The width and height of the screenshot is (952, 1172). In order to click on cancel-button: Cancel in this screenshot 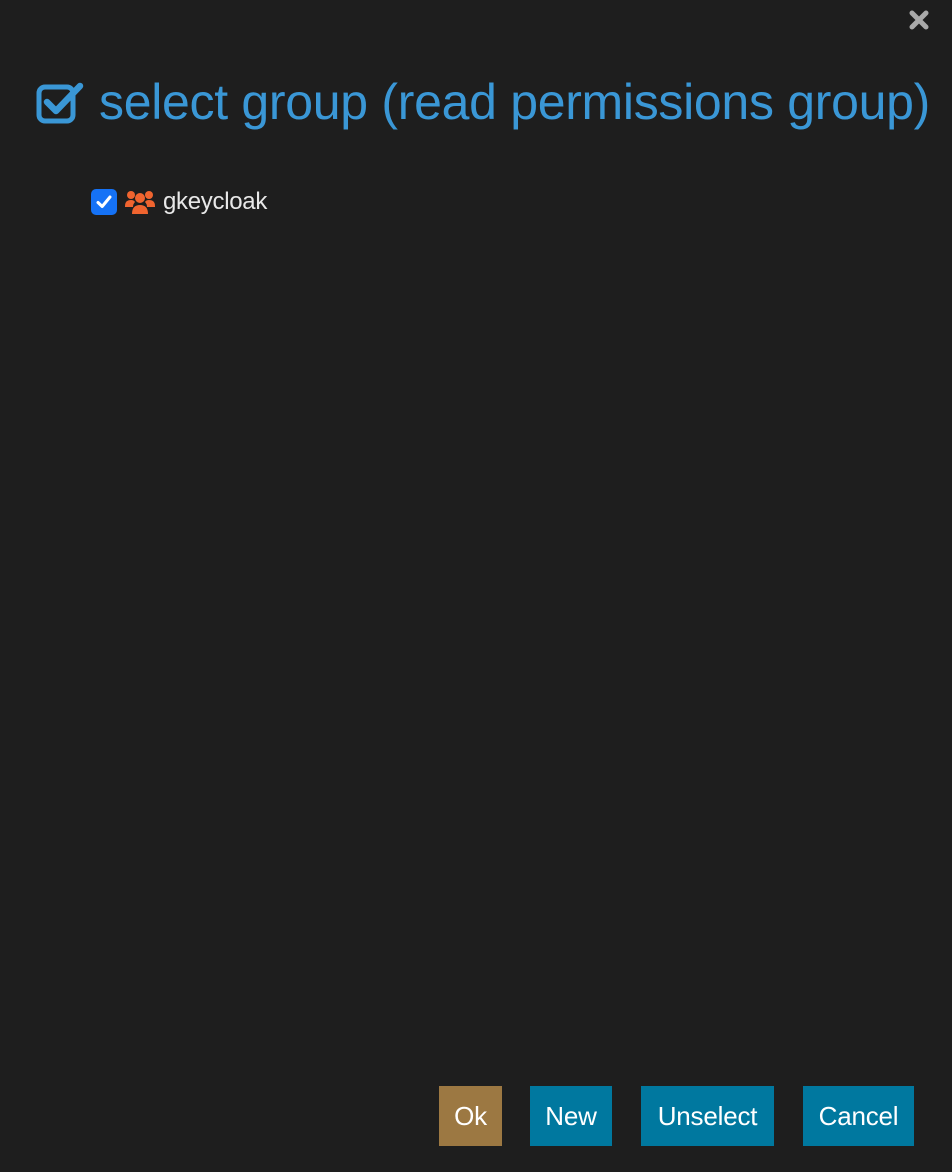, I will do `click(858, 1116)`.